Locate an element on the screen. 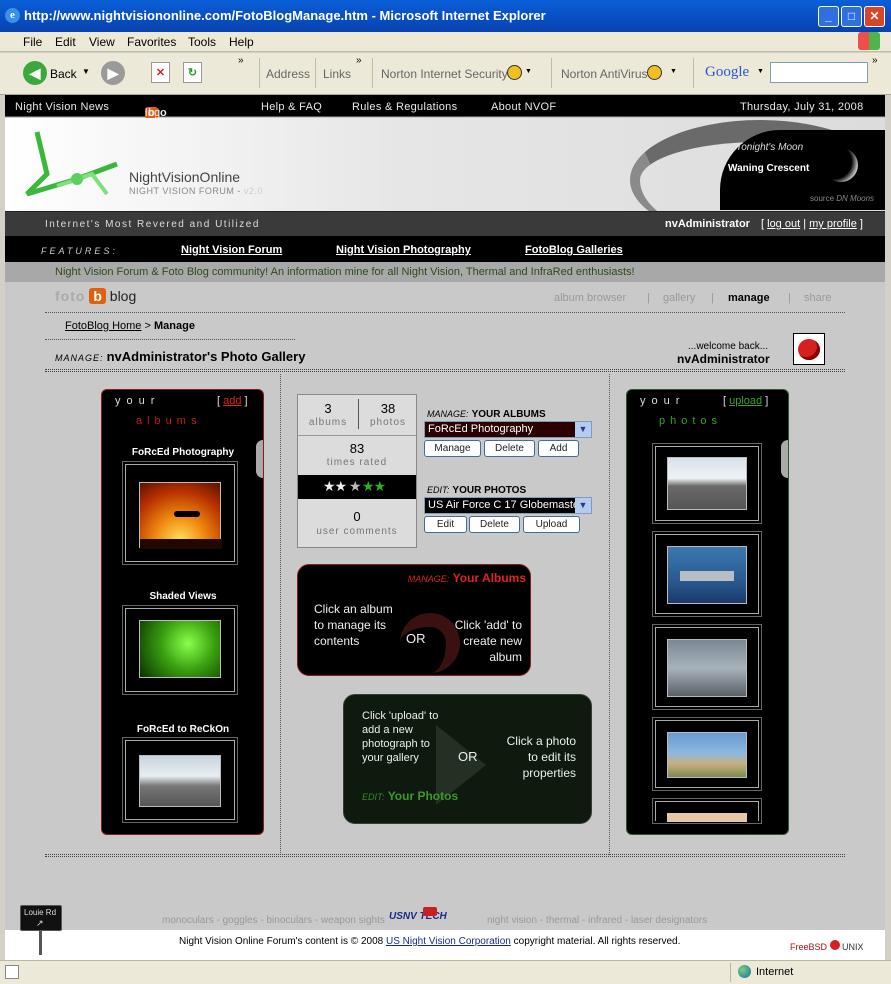 This screenshot has height=984, width=891. norton-shield-icon is located at coordinates (654, 72).